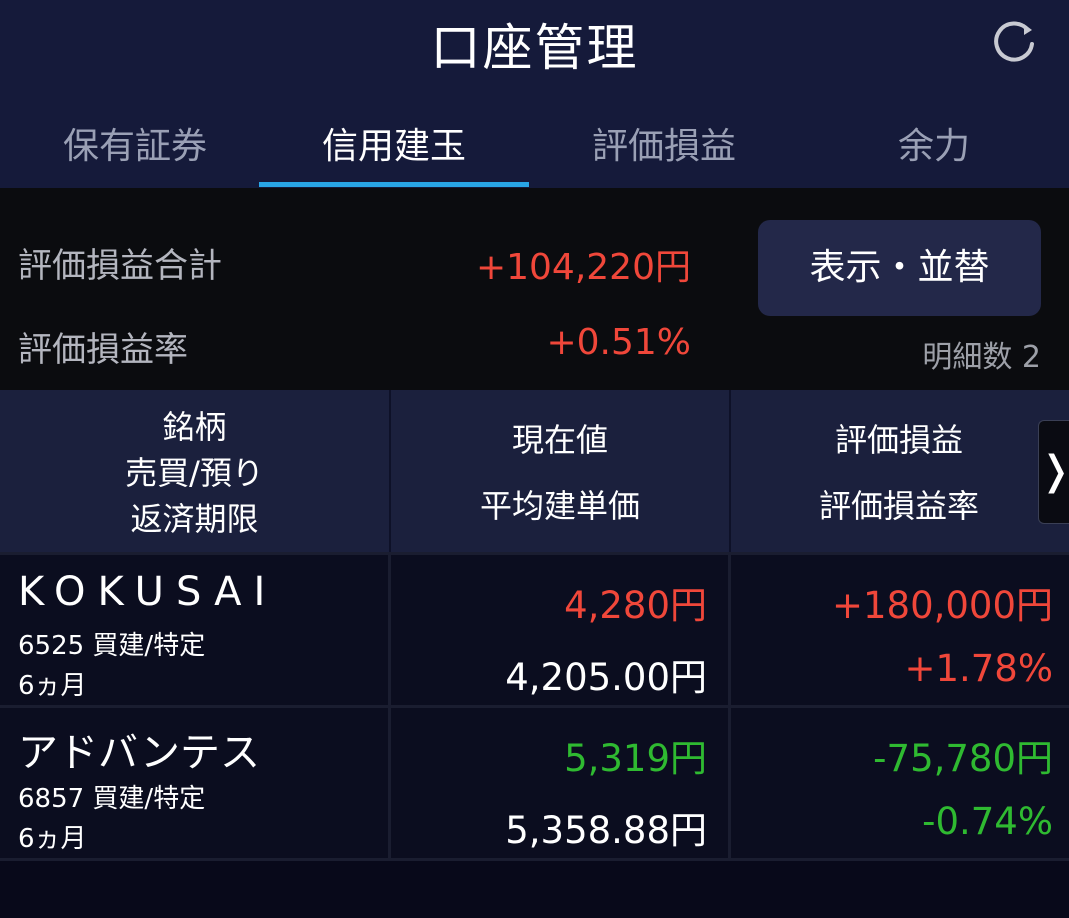 The width and height of the screenshot is (1069, 918). I want to click on avg-price: 5,358.88円, so click(606, 830).